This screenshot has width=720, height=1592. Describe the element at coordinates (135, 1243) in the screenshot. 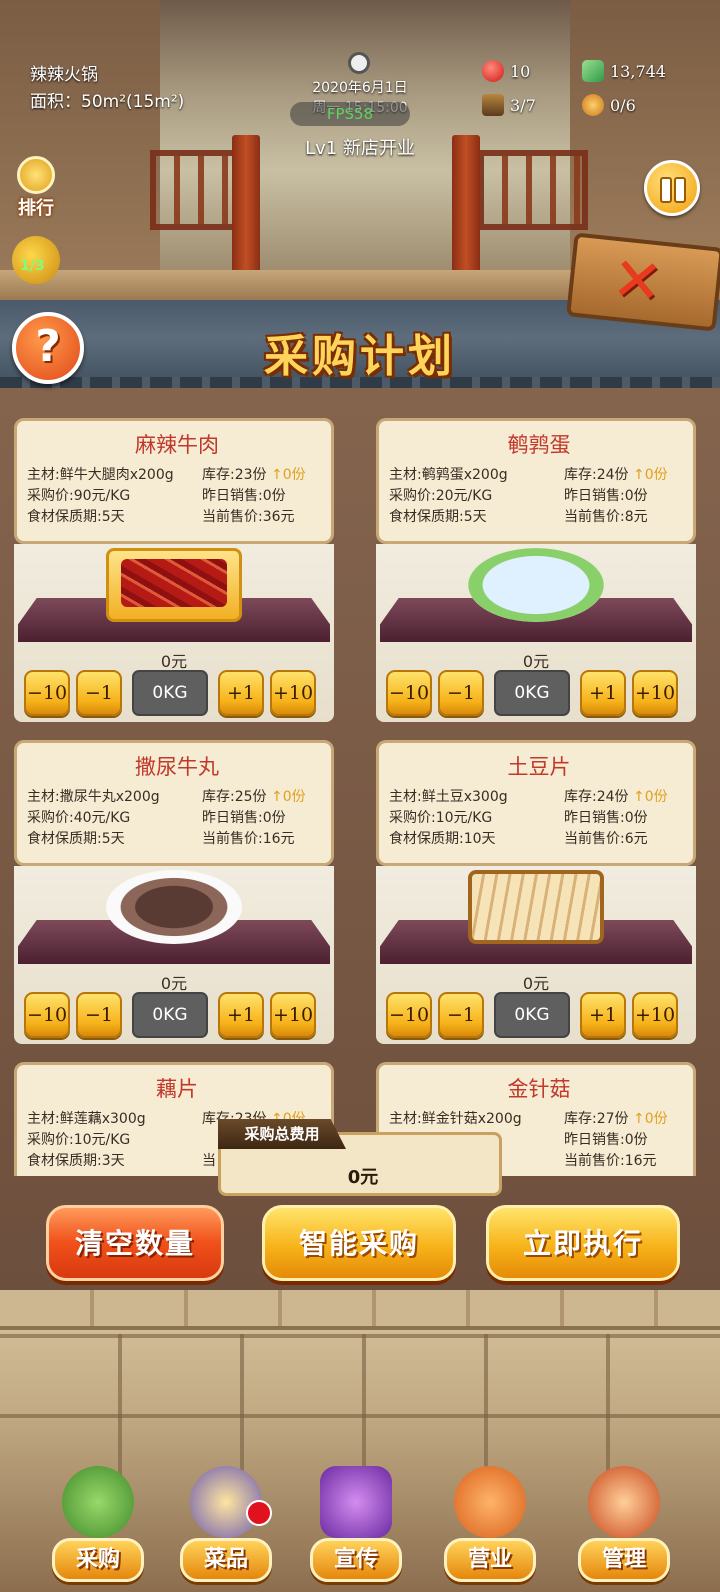

I see `clear-quantity-button: 清空数量` at that location.